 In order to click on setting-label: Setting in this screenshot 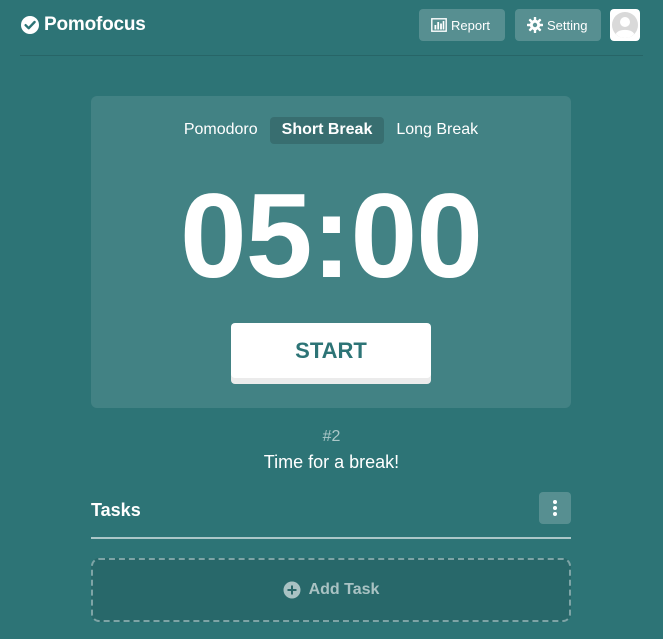, I will do `click(567, 25)`.